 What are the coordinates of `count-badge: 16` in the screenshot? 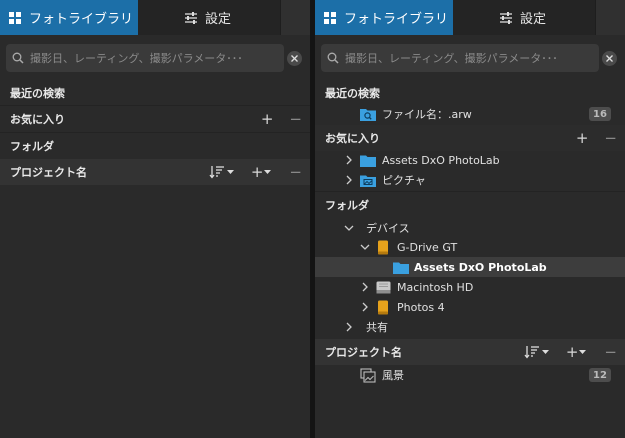 It's located at (600, 114).